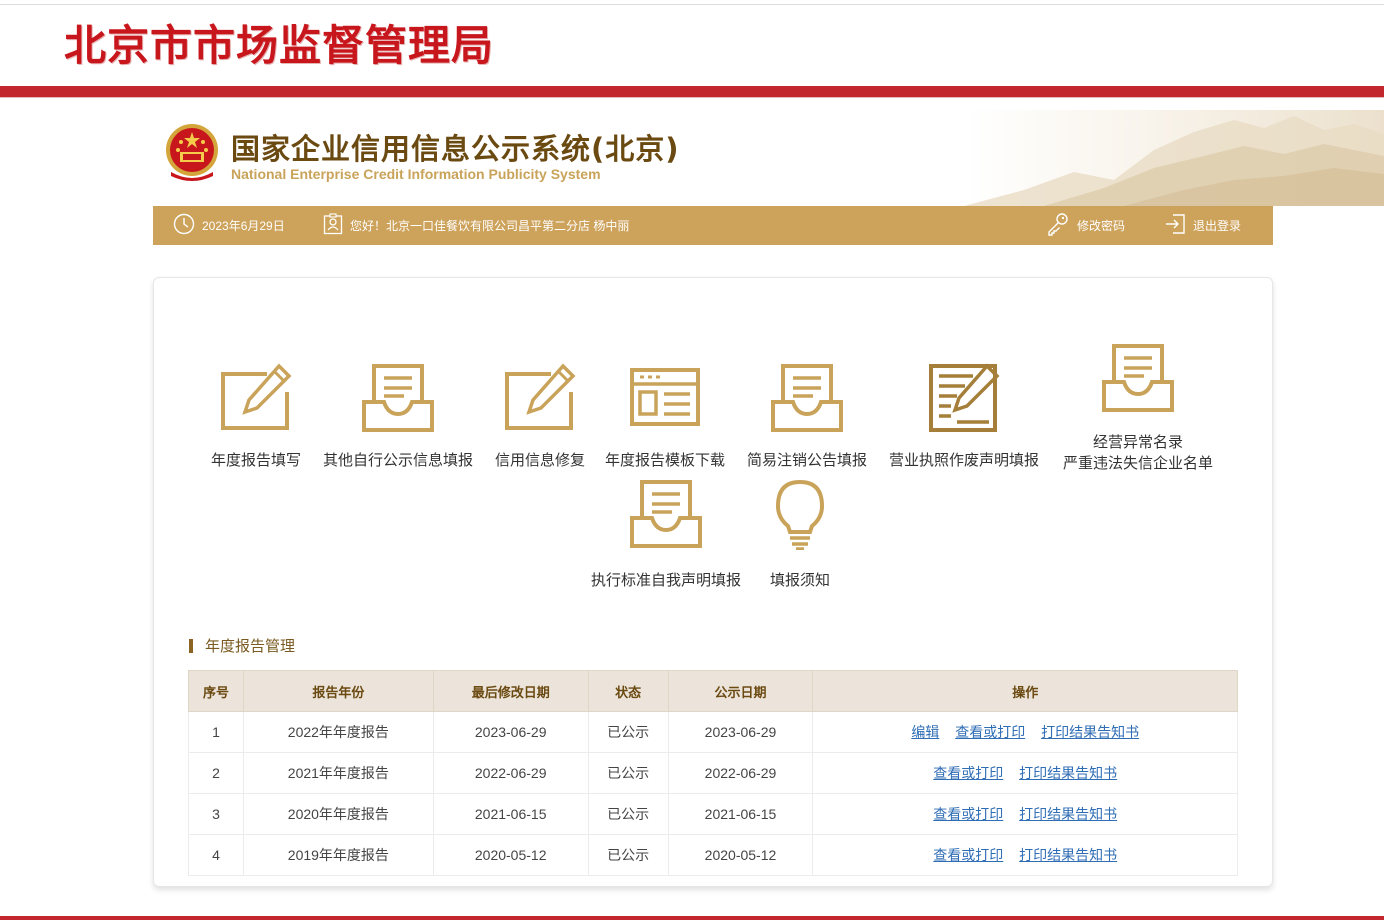 The image size is (1384, 920). I want to click on license-void-statement-button: 营业执照作废声明填报, so click(964, 416).